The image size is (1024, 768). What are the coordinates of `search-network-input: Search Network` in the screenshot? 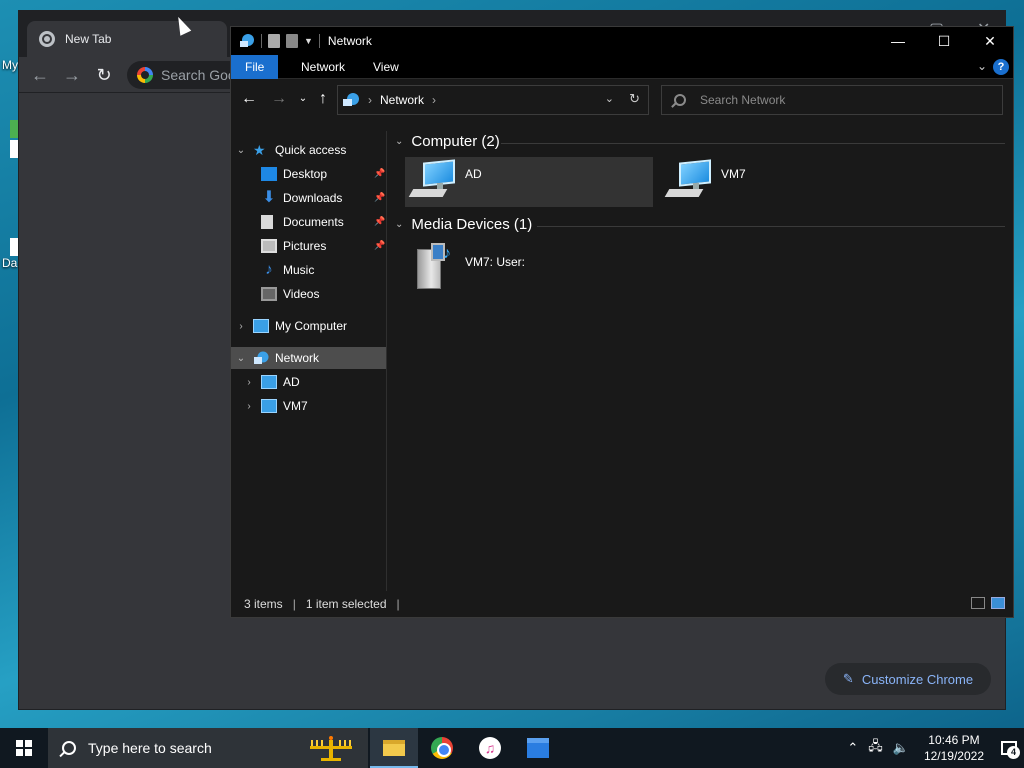 It's located at (832, 100).